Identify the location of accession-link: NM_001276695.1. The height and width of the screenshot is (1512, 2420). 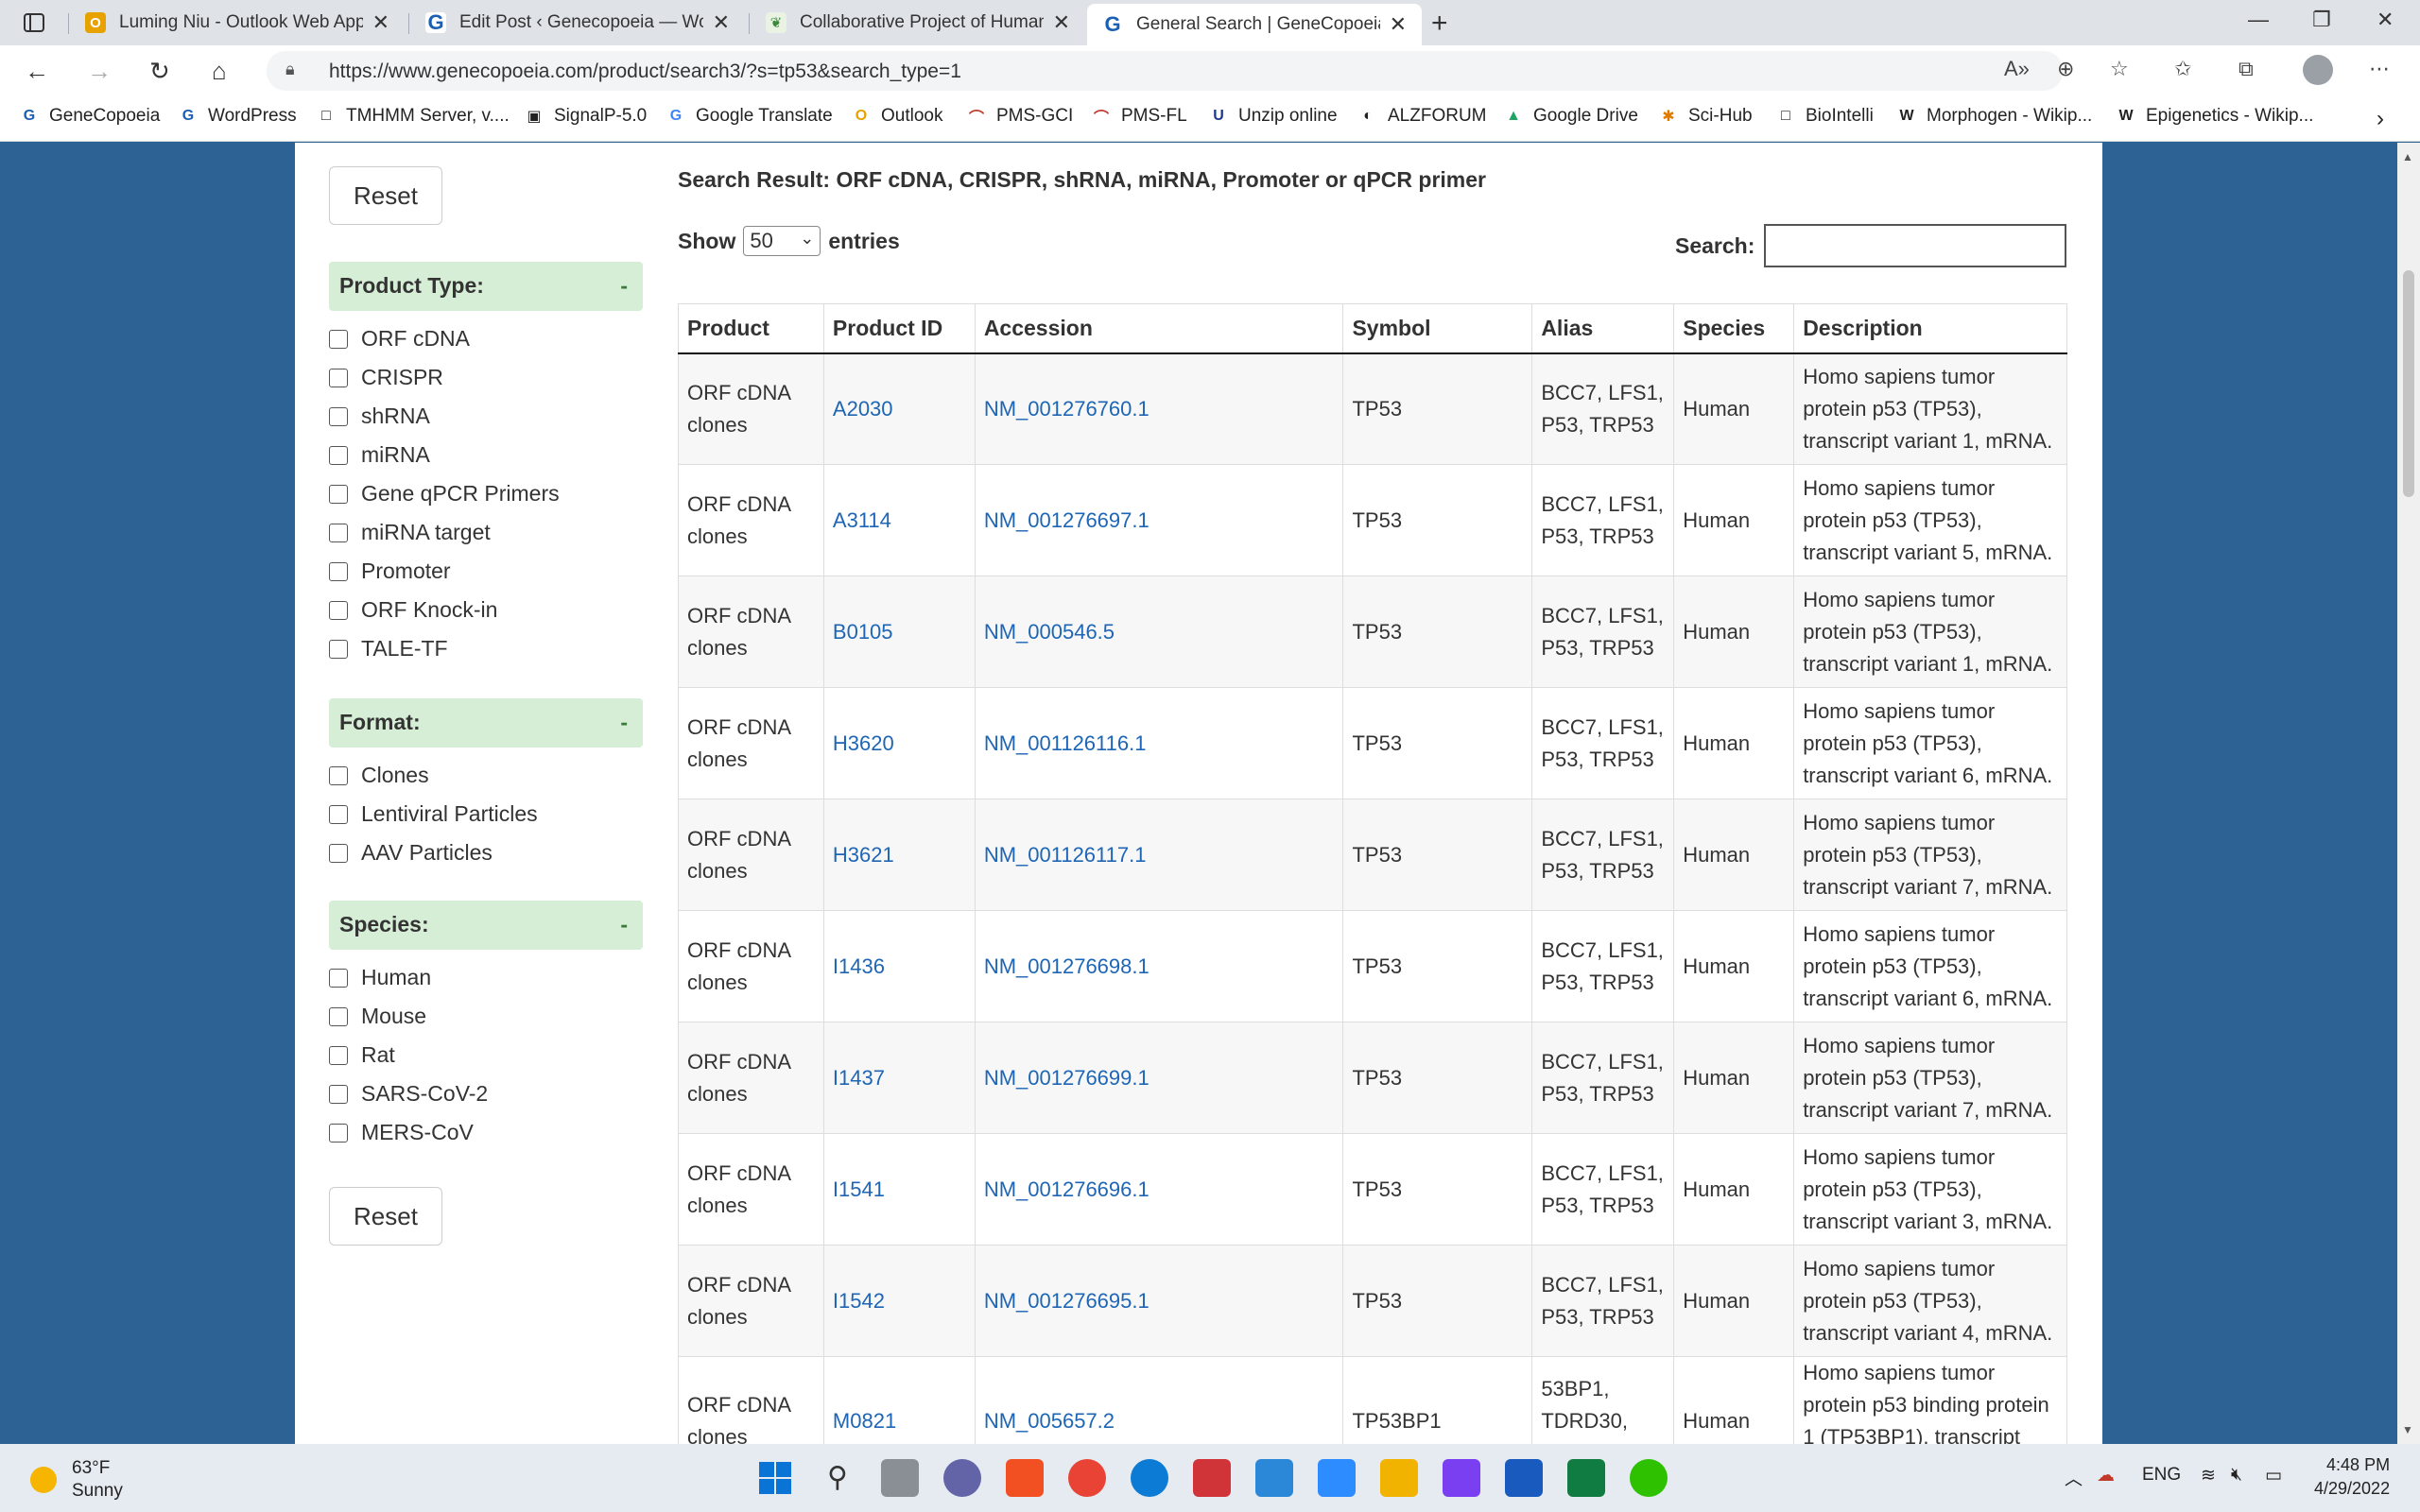
(1160, 1301).